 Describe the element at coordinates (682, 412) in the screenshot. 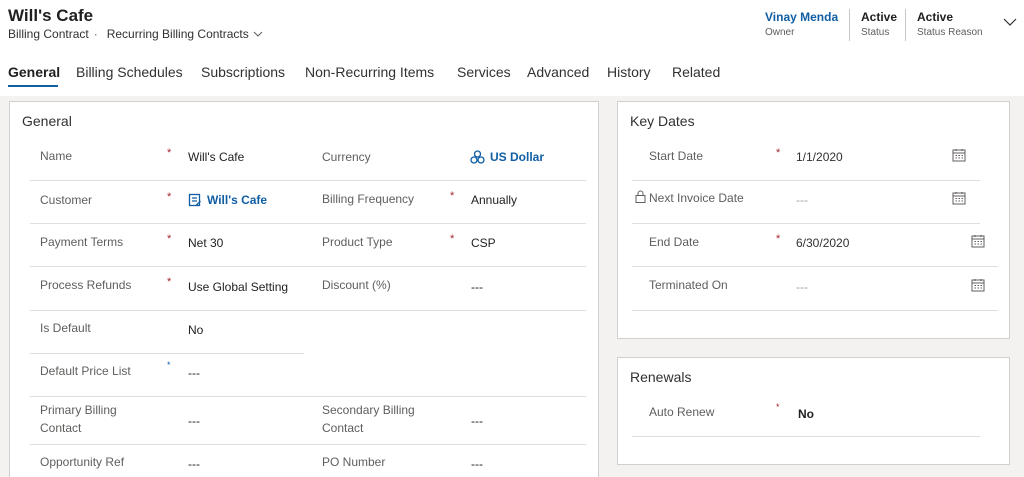

I see `auto-renew-label: Auto Renew` at that location.